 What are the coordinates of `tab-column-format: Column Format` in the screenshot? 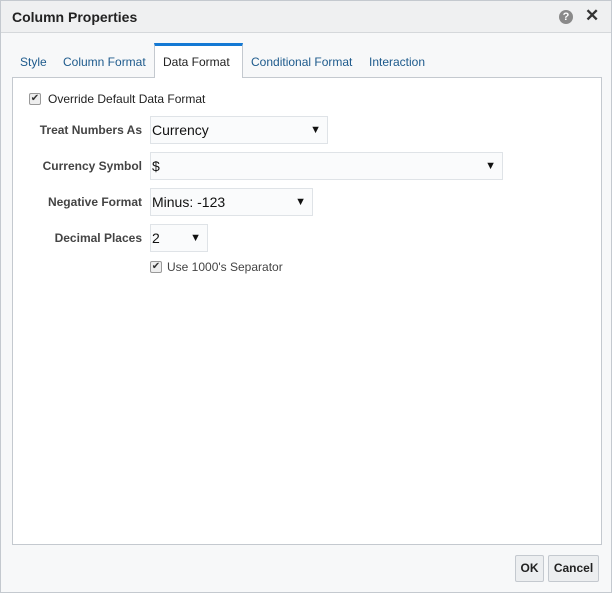 It's located at (104, 60).